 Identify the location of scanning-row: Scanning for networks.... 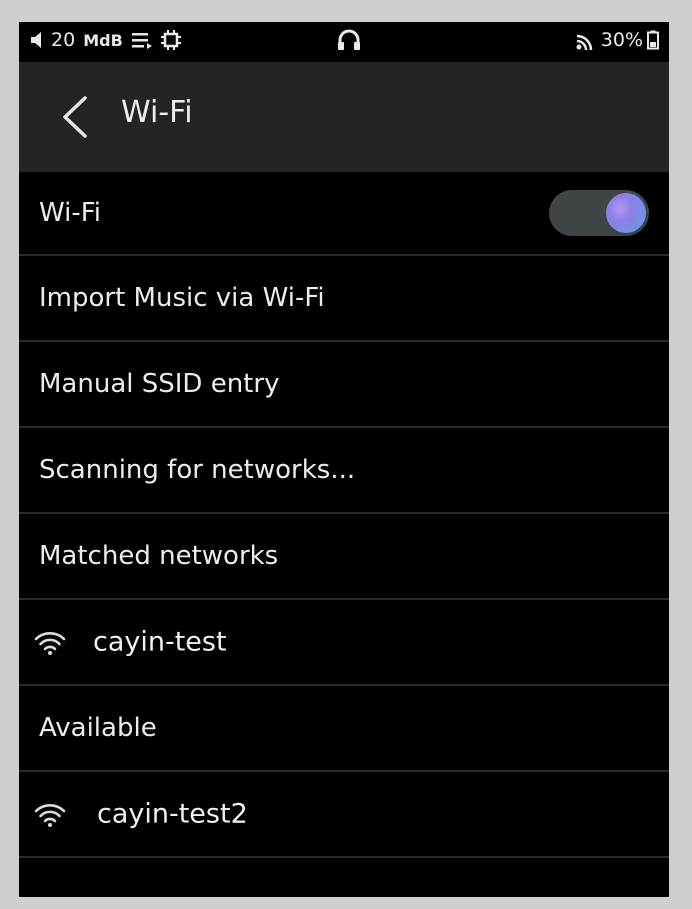
(344, 471).